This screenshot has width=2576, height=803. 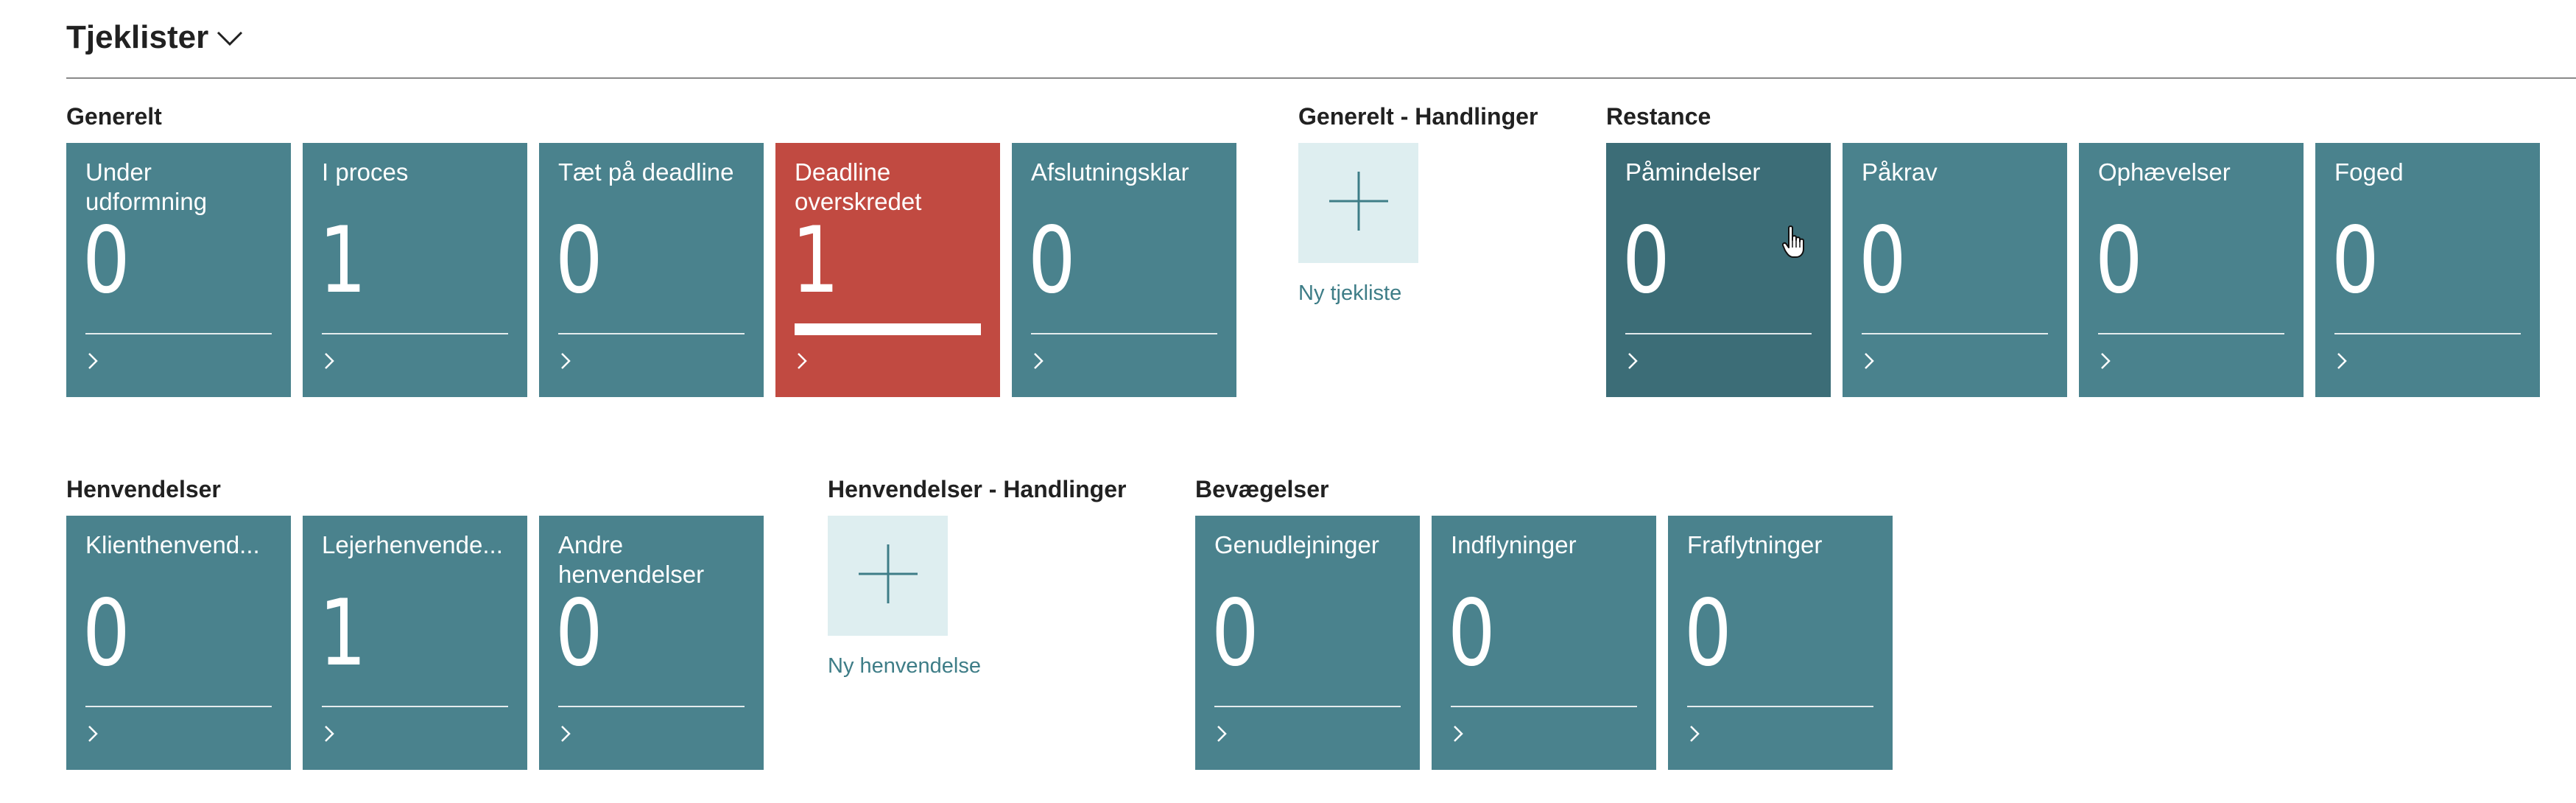 What do you see at coordinates (1296, 544) in the screenshot?
I see `tile-label: Genudlejninger` at bounding box center [1296, 544].